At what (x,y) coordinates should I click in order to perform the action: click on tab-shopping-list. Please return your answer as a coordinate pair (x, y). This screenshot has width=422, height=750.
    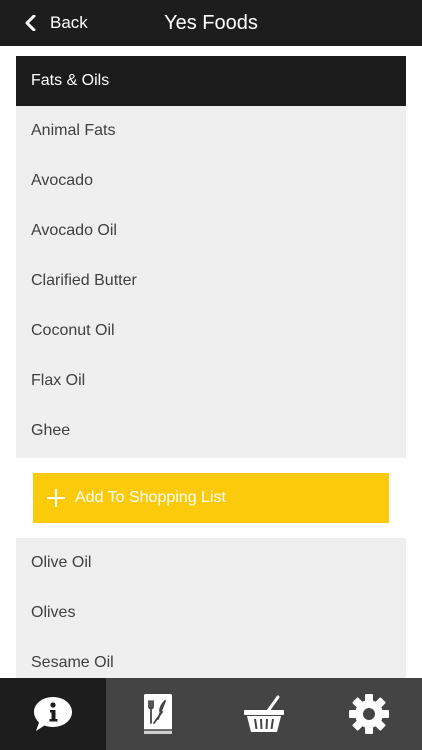
    Looking at the image, I should click on (264, 714).